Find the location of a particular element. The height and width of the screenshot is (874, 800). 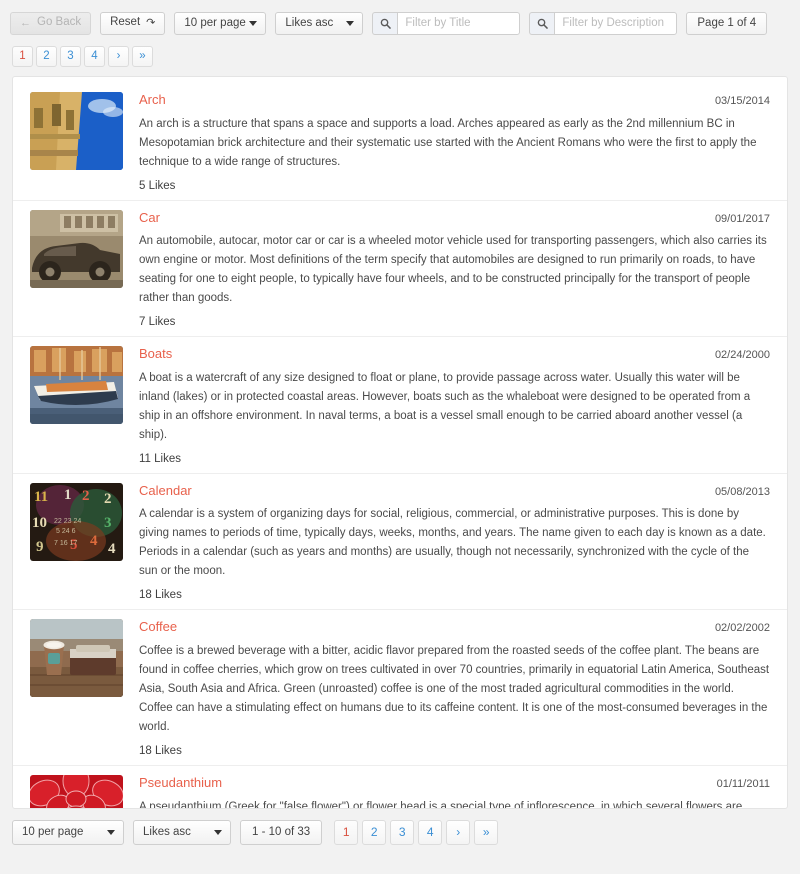

result-range-label: 1 - 10 of 33 is located at coordinates (281, 832).